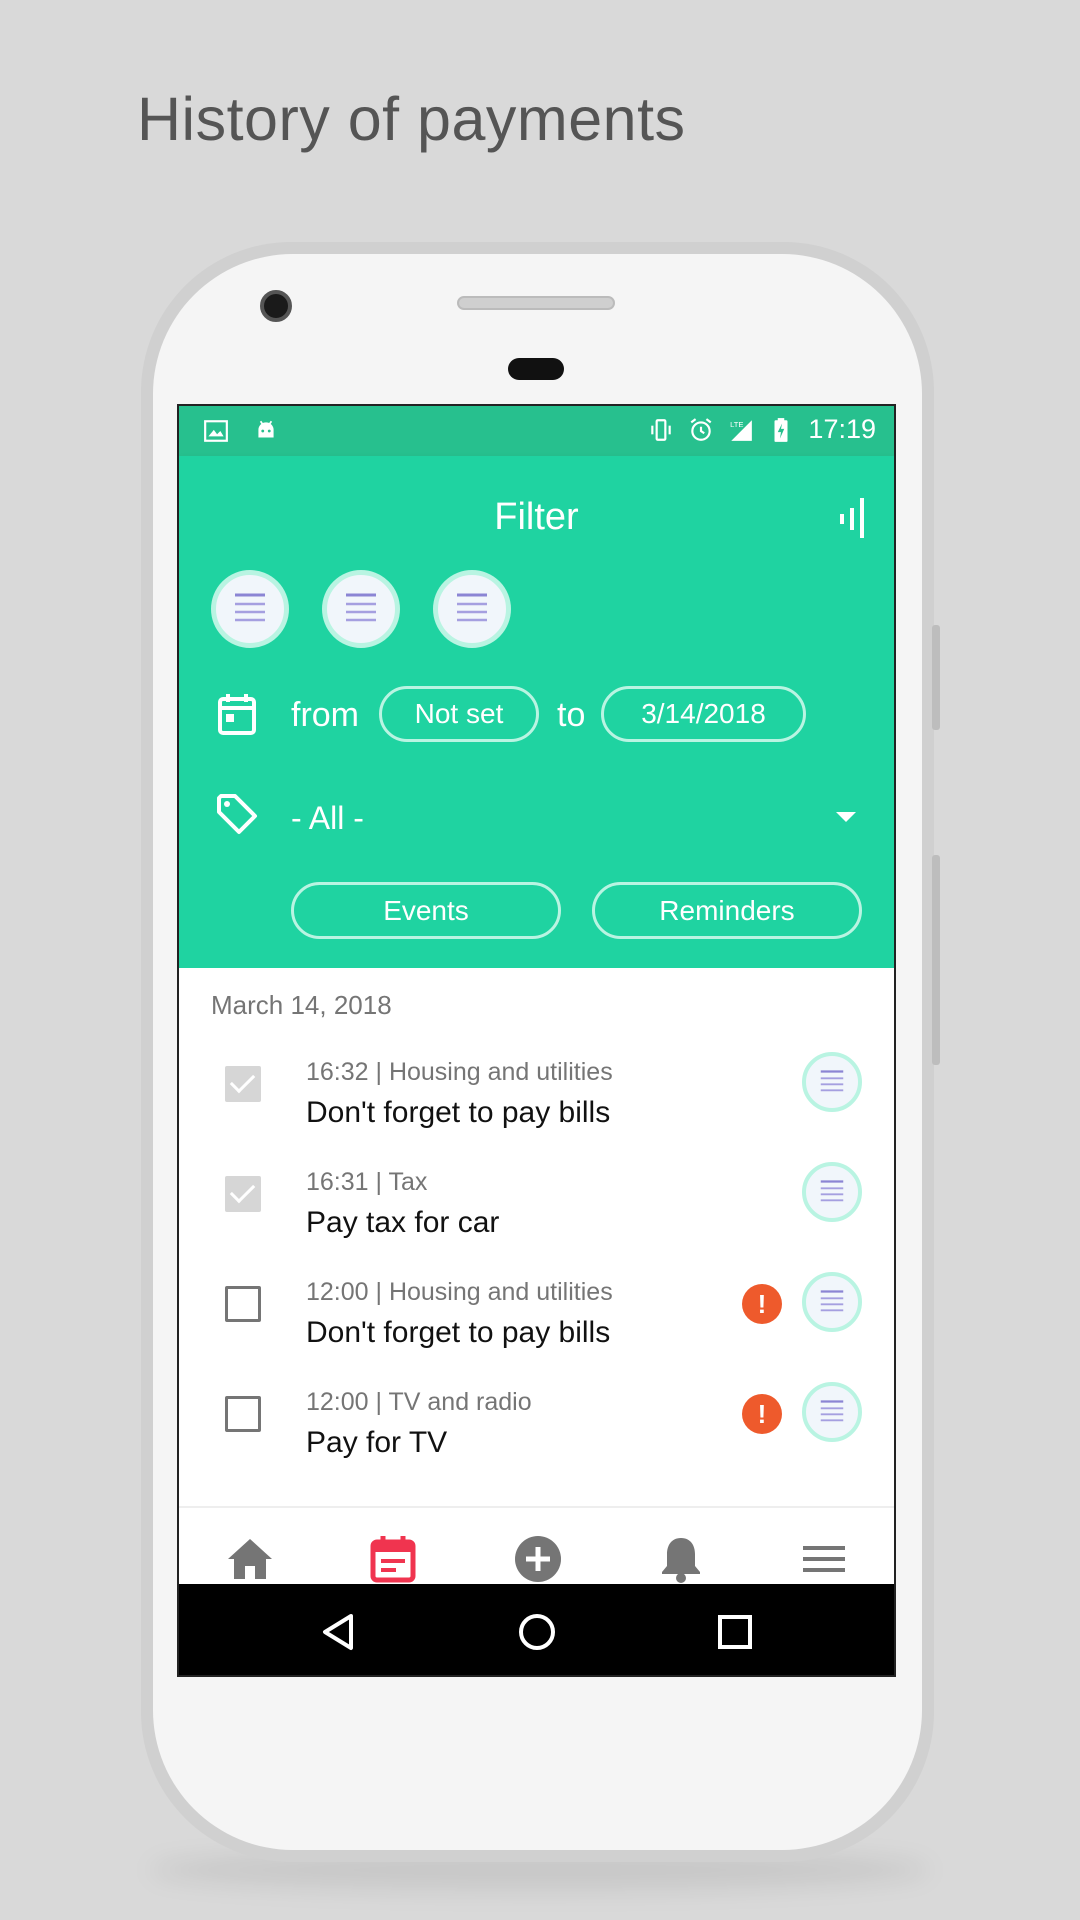  I want to click on back-icon, so click(339, 1632).